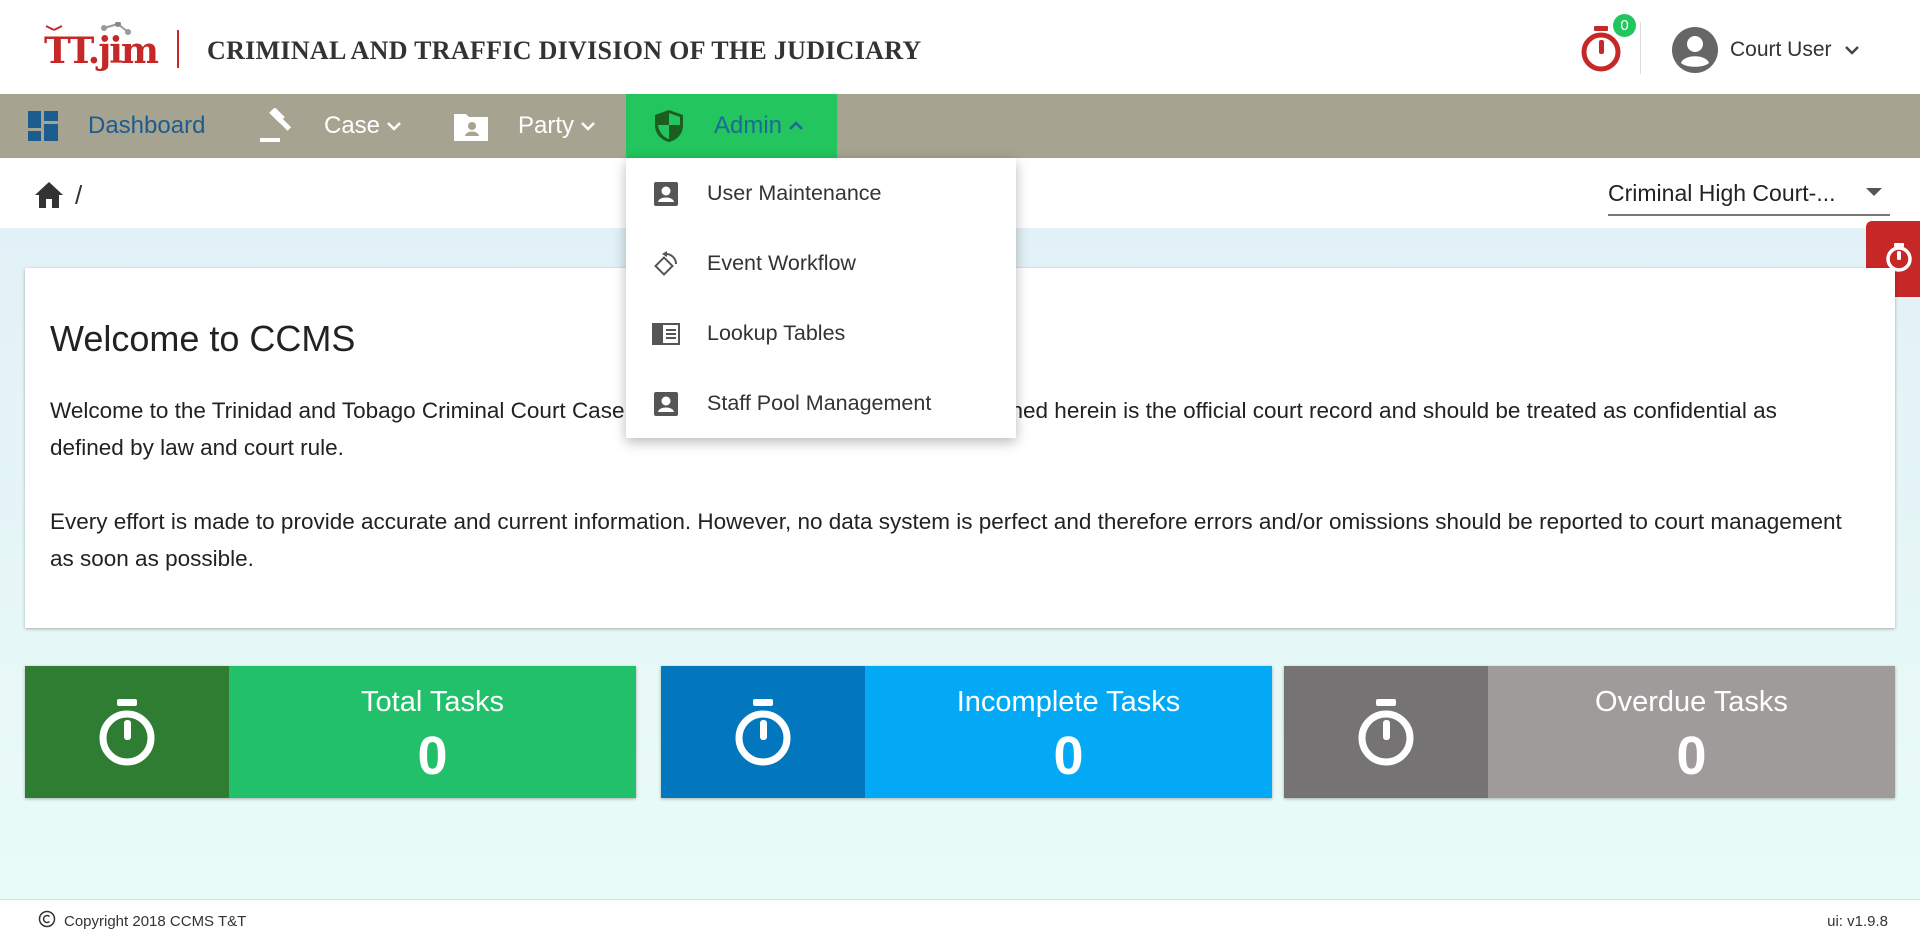  I want to click on nav-case-label: Case, so click(352, 125).